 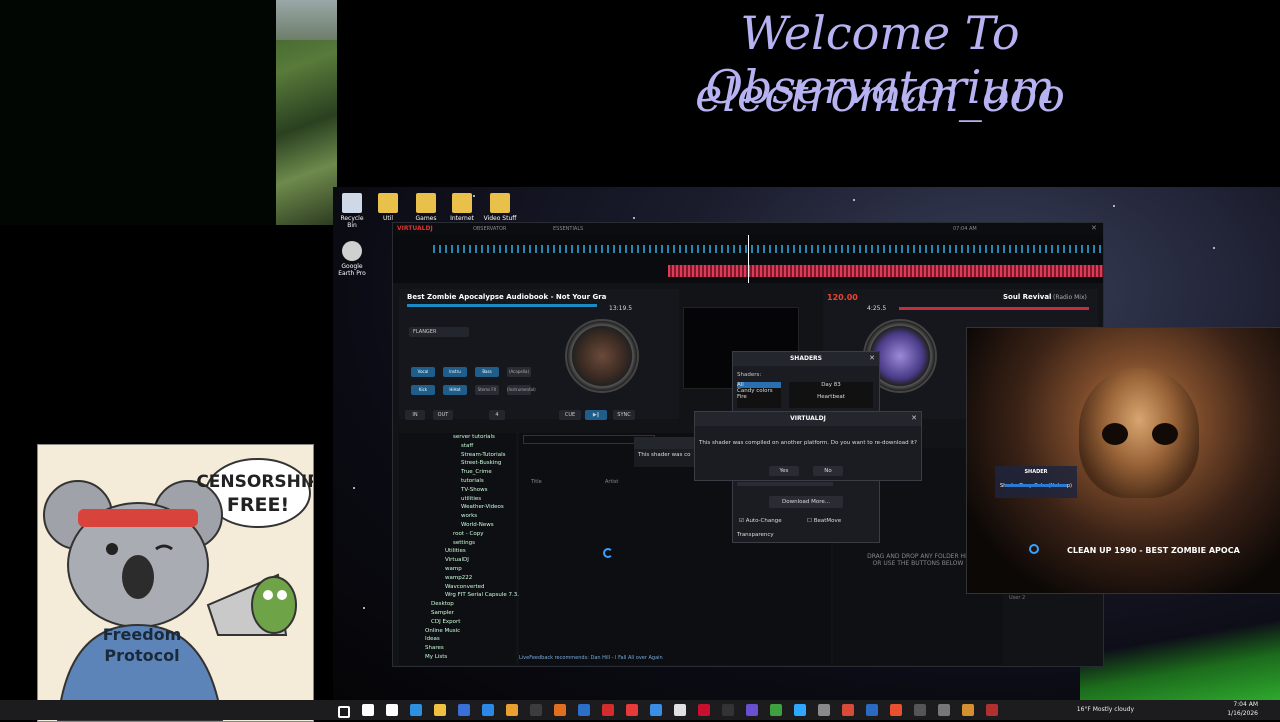 What do you see at coordinates (560, 710) in the screenshot?
I see `vlc-icon` at bounding box center [560, 710].